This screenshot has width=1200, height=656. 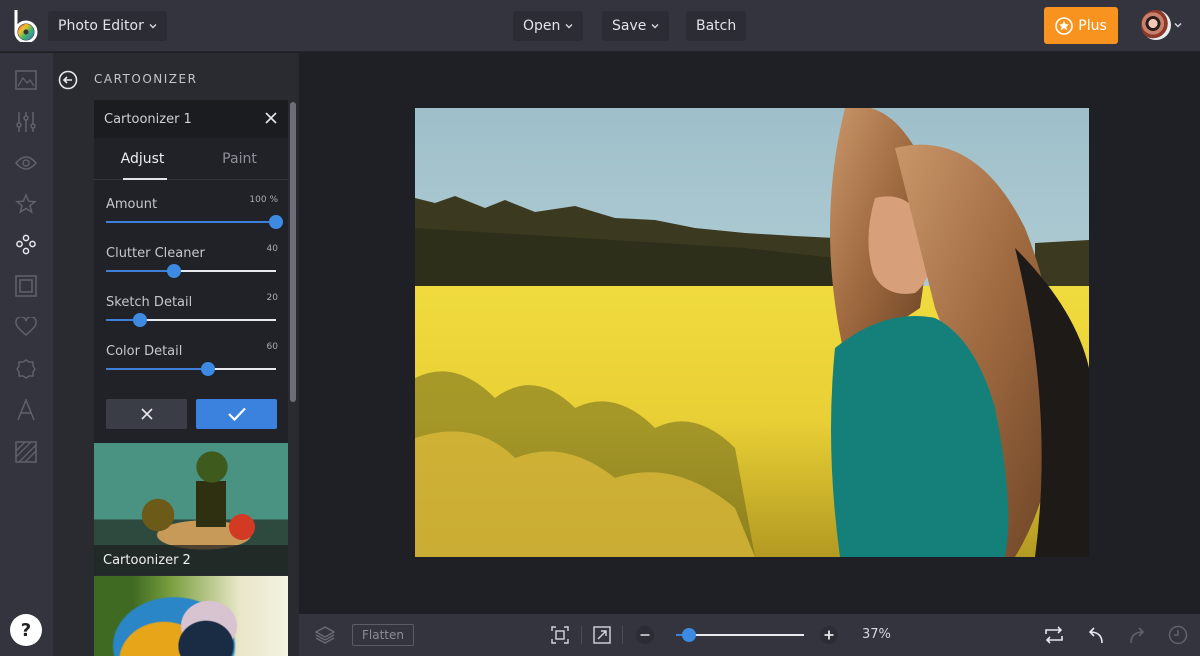 I want to click on rail-item-edit, so click(x=26, y=80).